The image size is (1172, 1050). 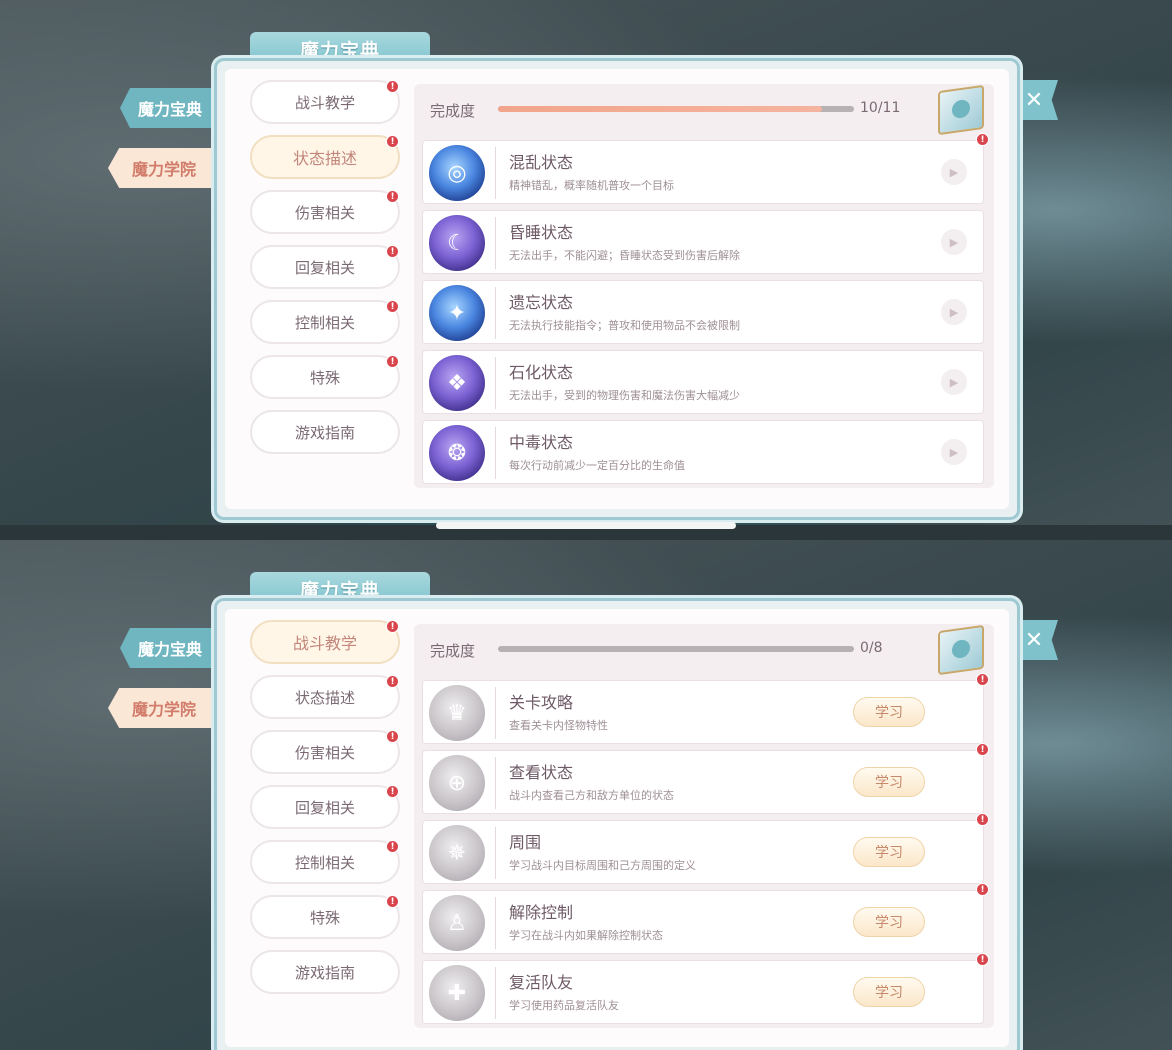 I want to click on item-desc: 学习在战斗内如果解除控制状态, so click(x=586, y=935).